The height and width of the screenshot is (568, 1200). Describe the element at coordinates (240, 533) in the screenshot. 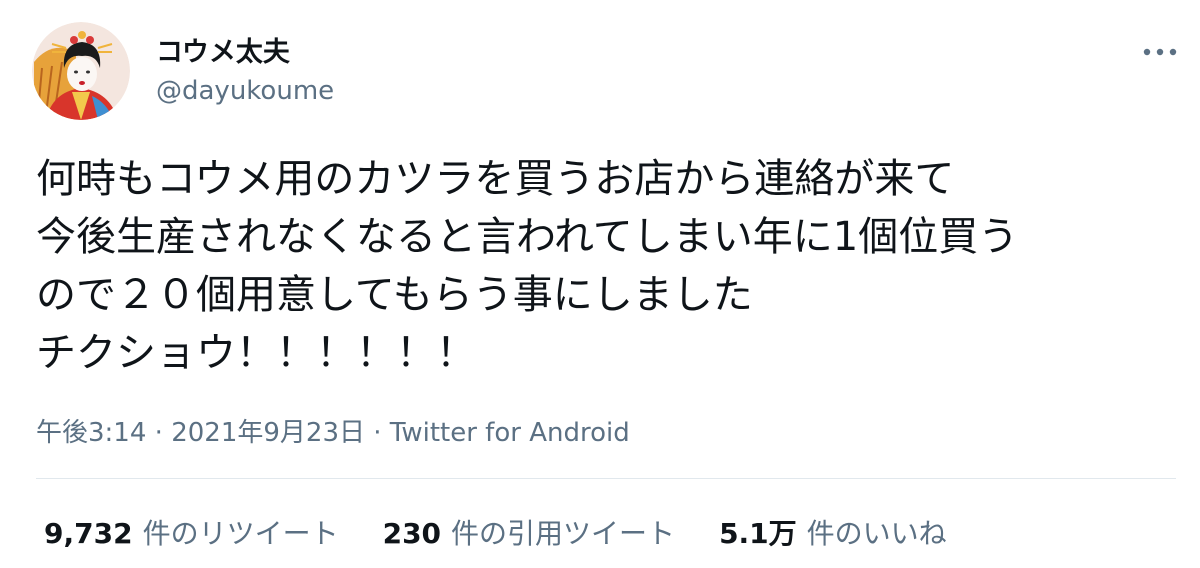

I see `retweets-label: 件のリツイート` at that location.